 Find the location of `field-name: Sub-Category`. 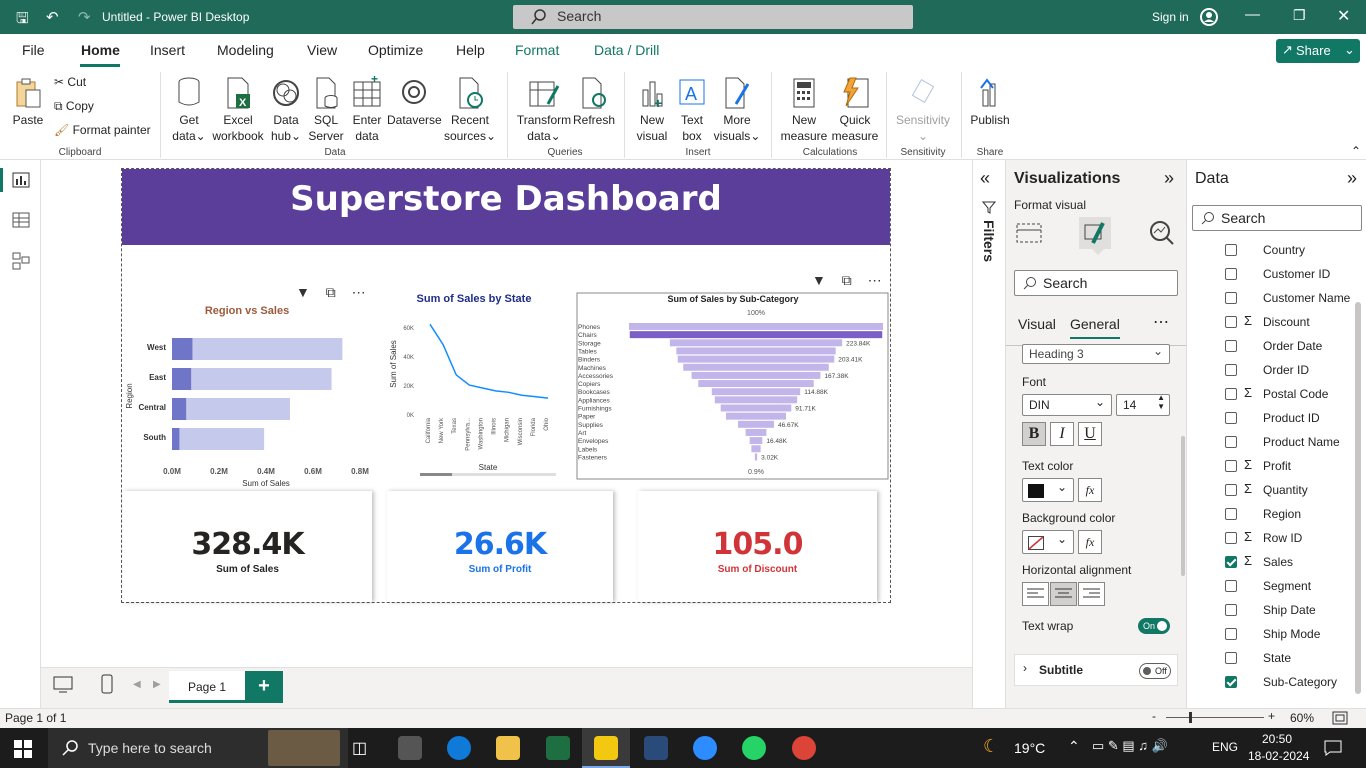

field-name: Sub-Category is located at coordinates (1300, 682).